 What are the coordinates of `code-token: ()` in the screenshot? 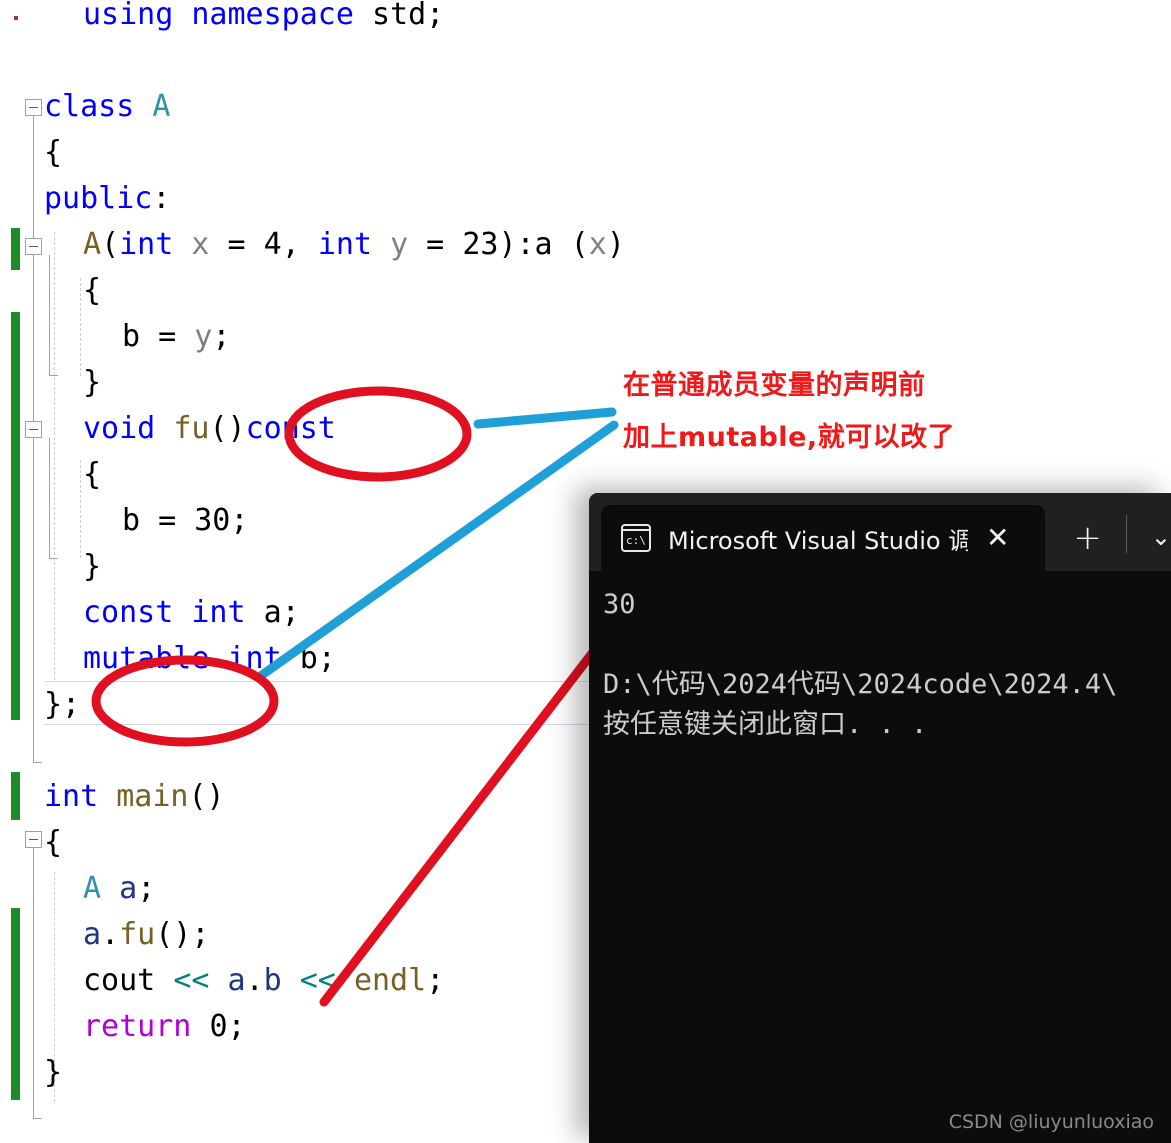 It's located at (206, 796).